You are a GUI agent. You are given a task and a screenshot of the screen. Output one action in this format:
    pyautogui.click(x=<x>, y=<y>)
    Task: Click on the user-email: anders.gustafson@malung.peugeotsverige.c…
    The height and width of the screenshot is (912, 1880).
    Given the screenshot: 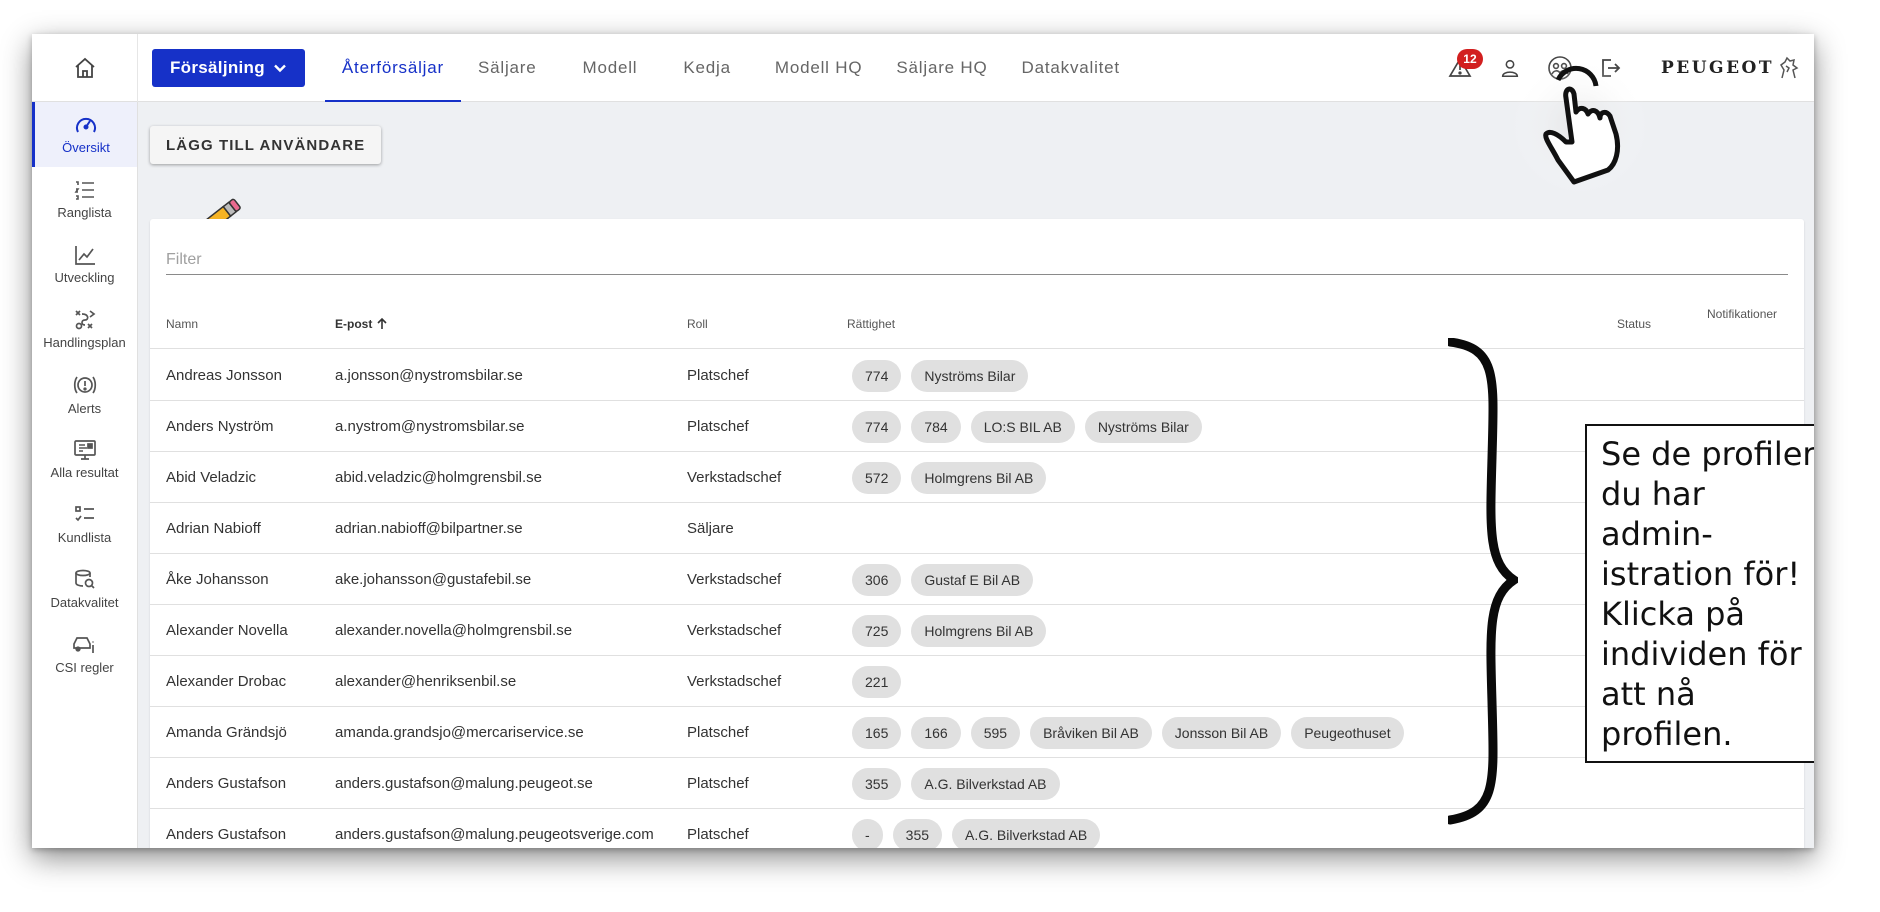 What is the action you would take?
    pyautogui.click(x=494, y=834)
    